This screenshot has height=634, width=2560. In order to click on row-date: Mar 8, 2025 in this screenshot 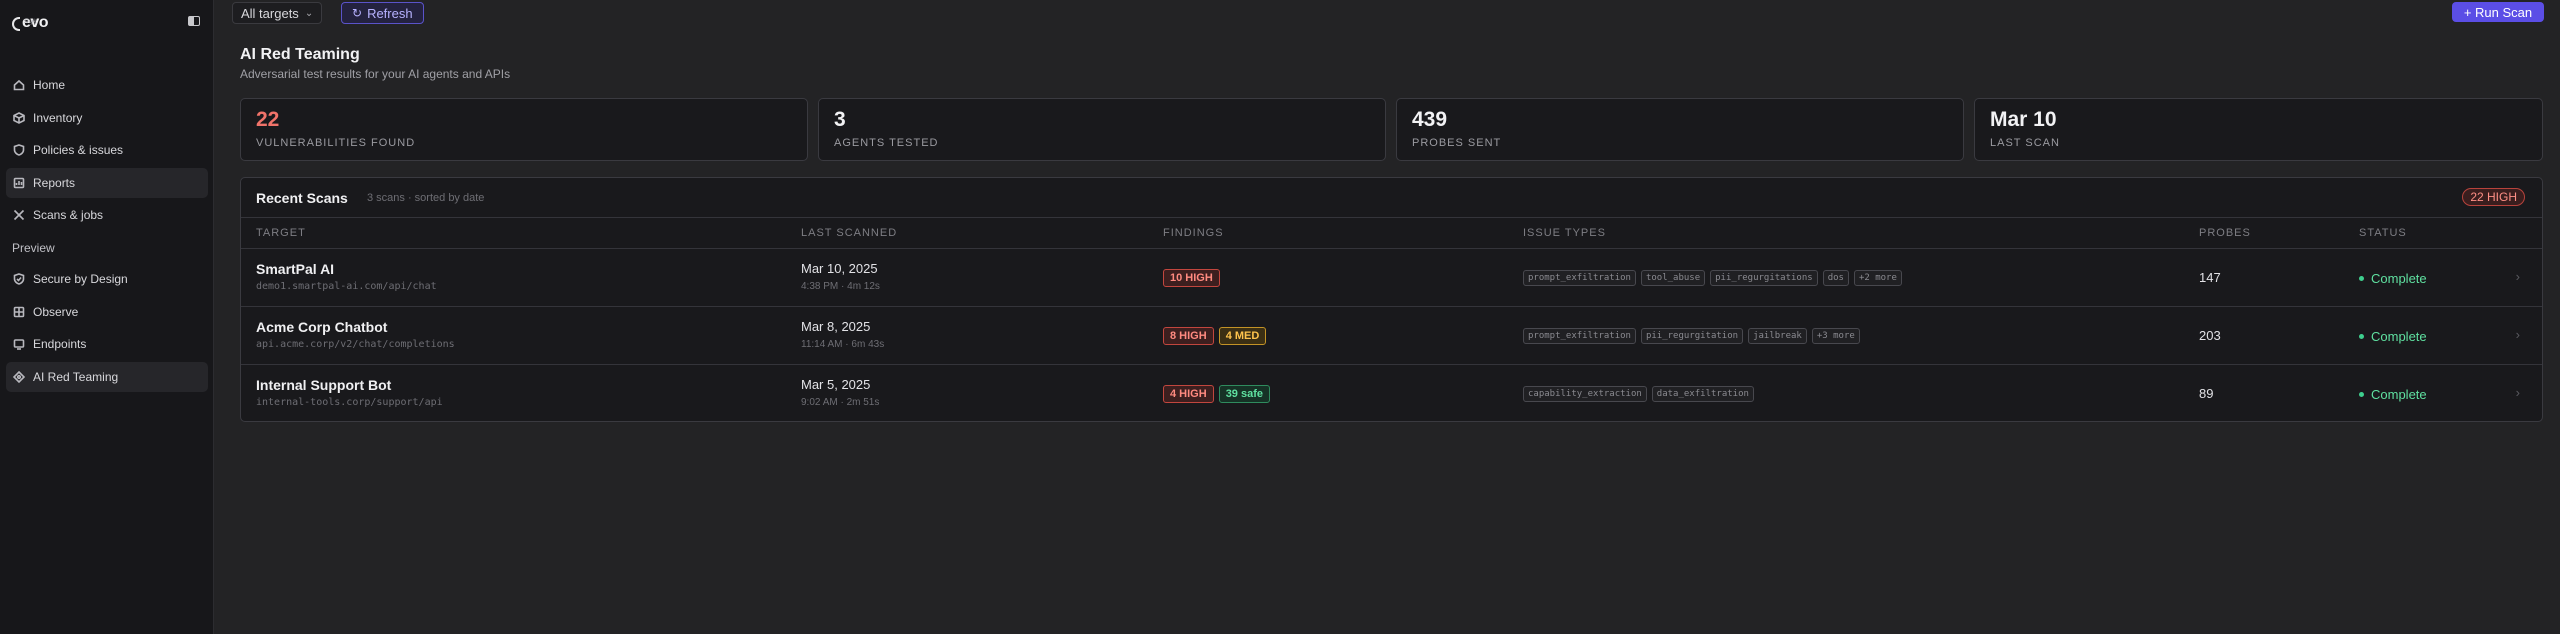, I will do `click(836, 326)`.